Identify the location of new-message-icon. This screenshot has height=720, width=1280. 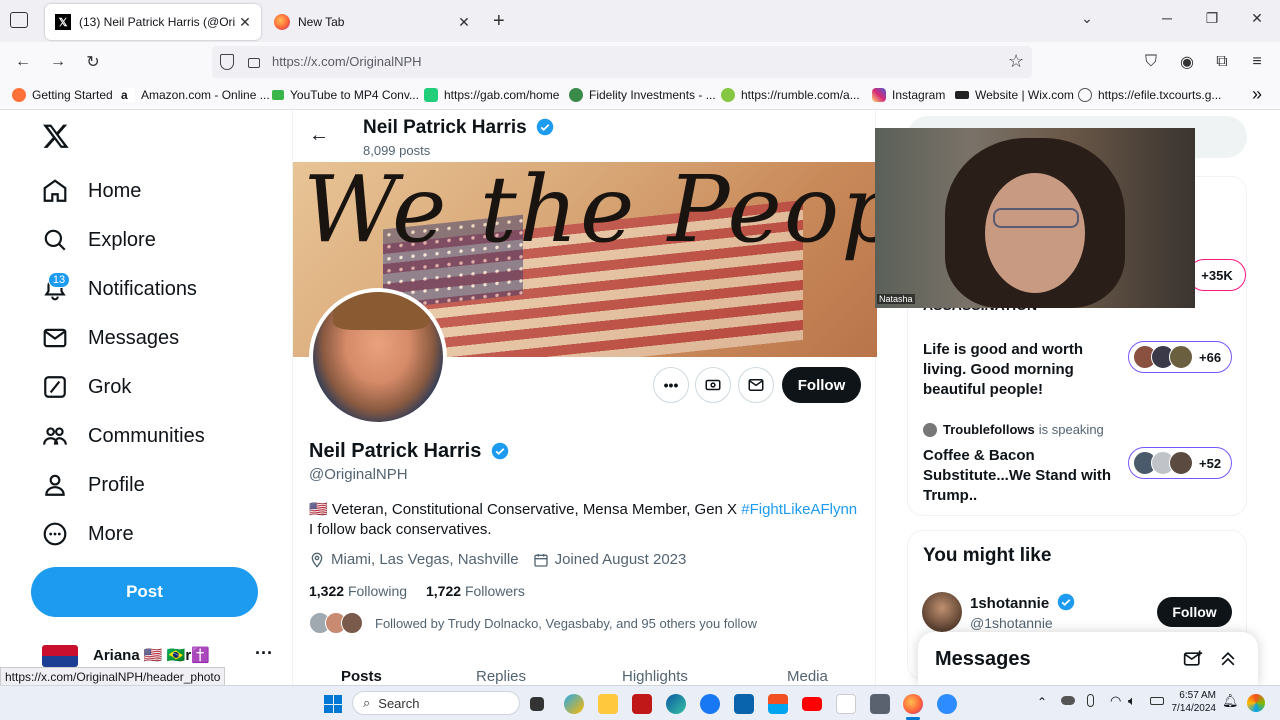
(1193, 659).